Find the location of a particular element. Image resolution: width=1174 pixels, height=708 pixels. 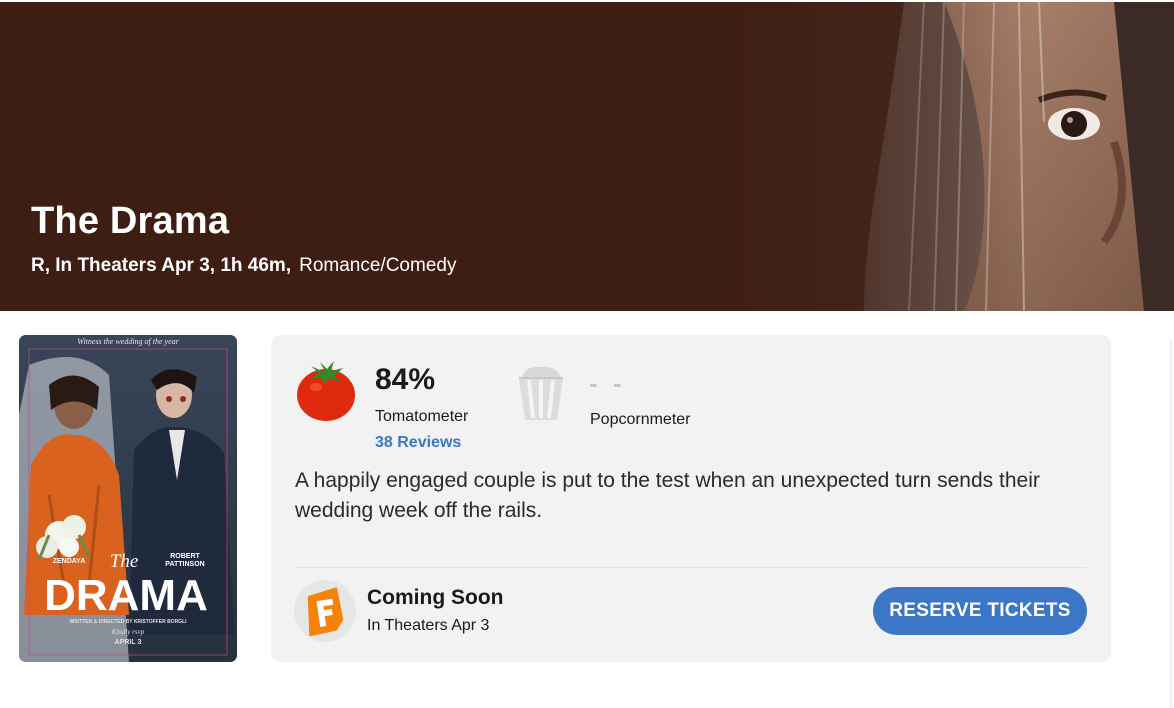

genre-text: Romance/Comedy is located at coordinates (378, 265).